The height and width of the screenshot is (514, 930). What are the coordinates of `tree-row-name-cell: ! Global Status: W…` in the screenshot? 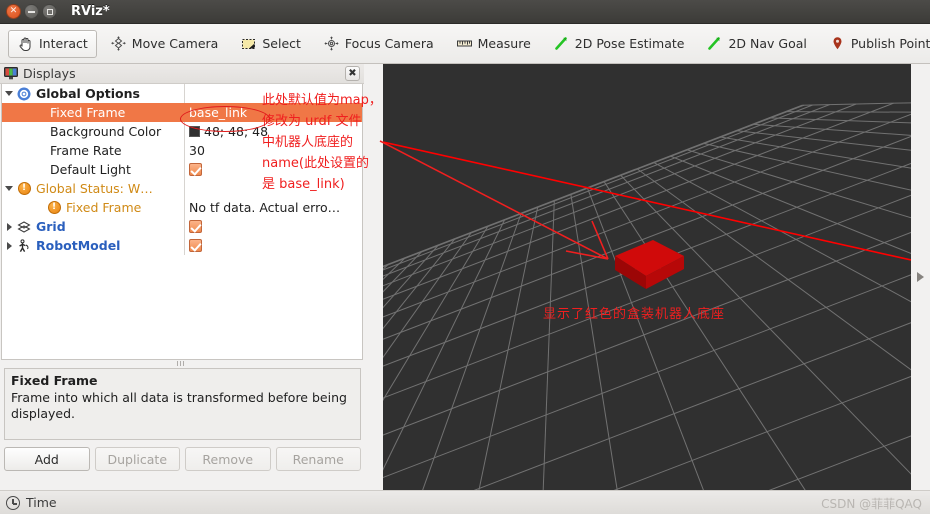 It's located at (93, 188).